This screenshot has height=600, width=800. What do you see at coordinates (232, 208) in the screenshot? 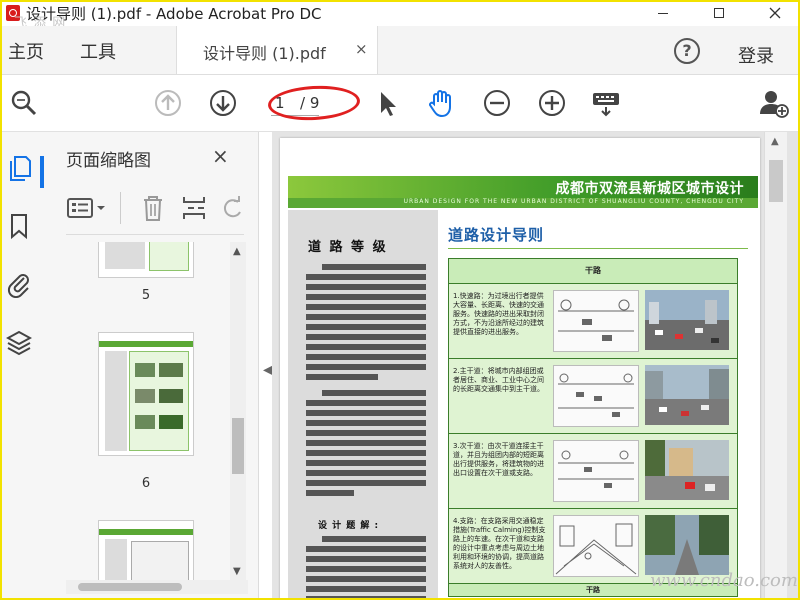
I see `rotate-page-icon` at bounding box center [232, 208].